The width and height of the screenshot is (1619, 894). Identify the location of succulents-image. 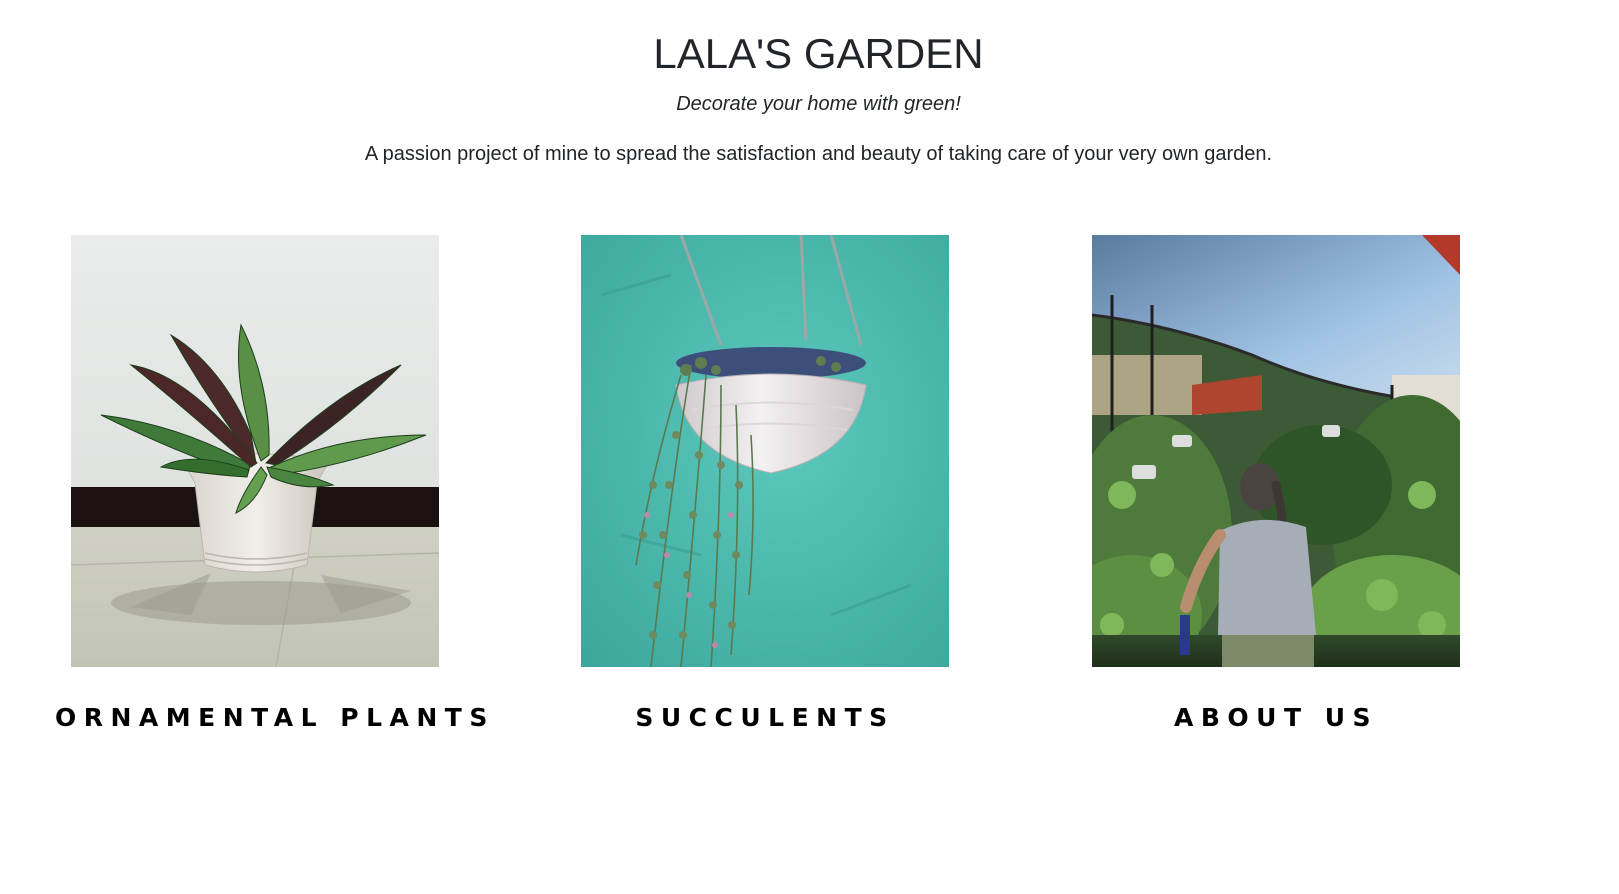
(765, 451).